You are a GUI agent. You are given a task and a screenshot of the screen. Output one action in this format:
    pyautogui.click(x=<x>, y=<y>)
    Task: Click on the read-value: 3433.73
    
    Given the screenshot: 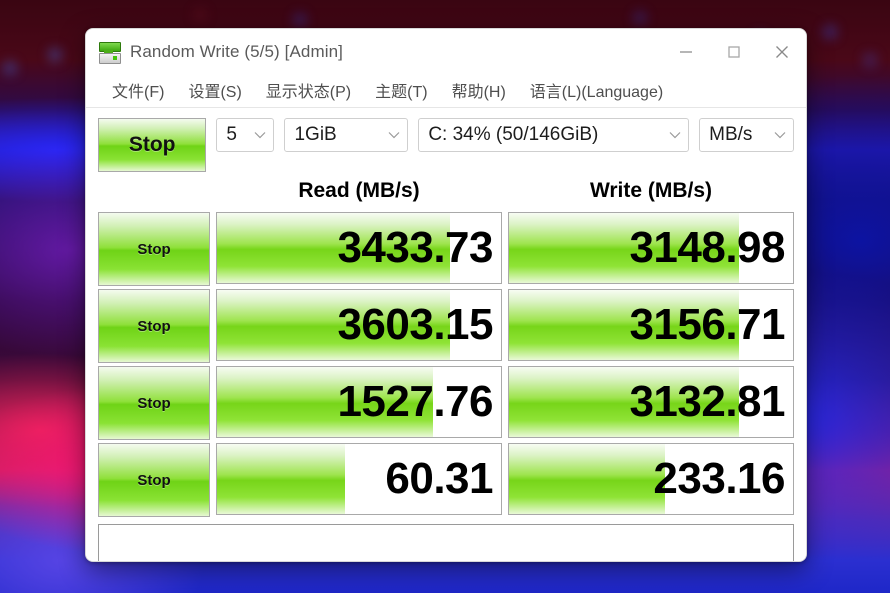 What is the action you would take?
    pyautogui.click(x=415, y=247)
    